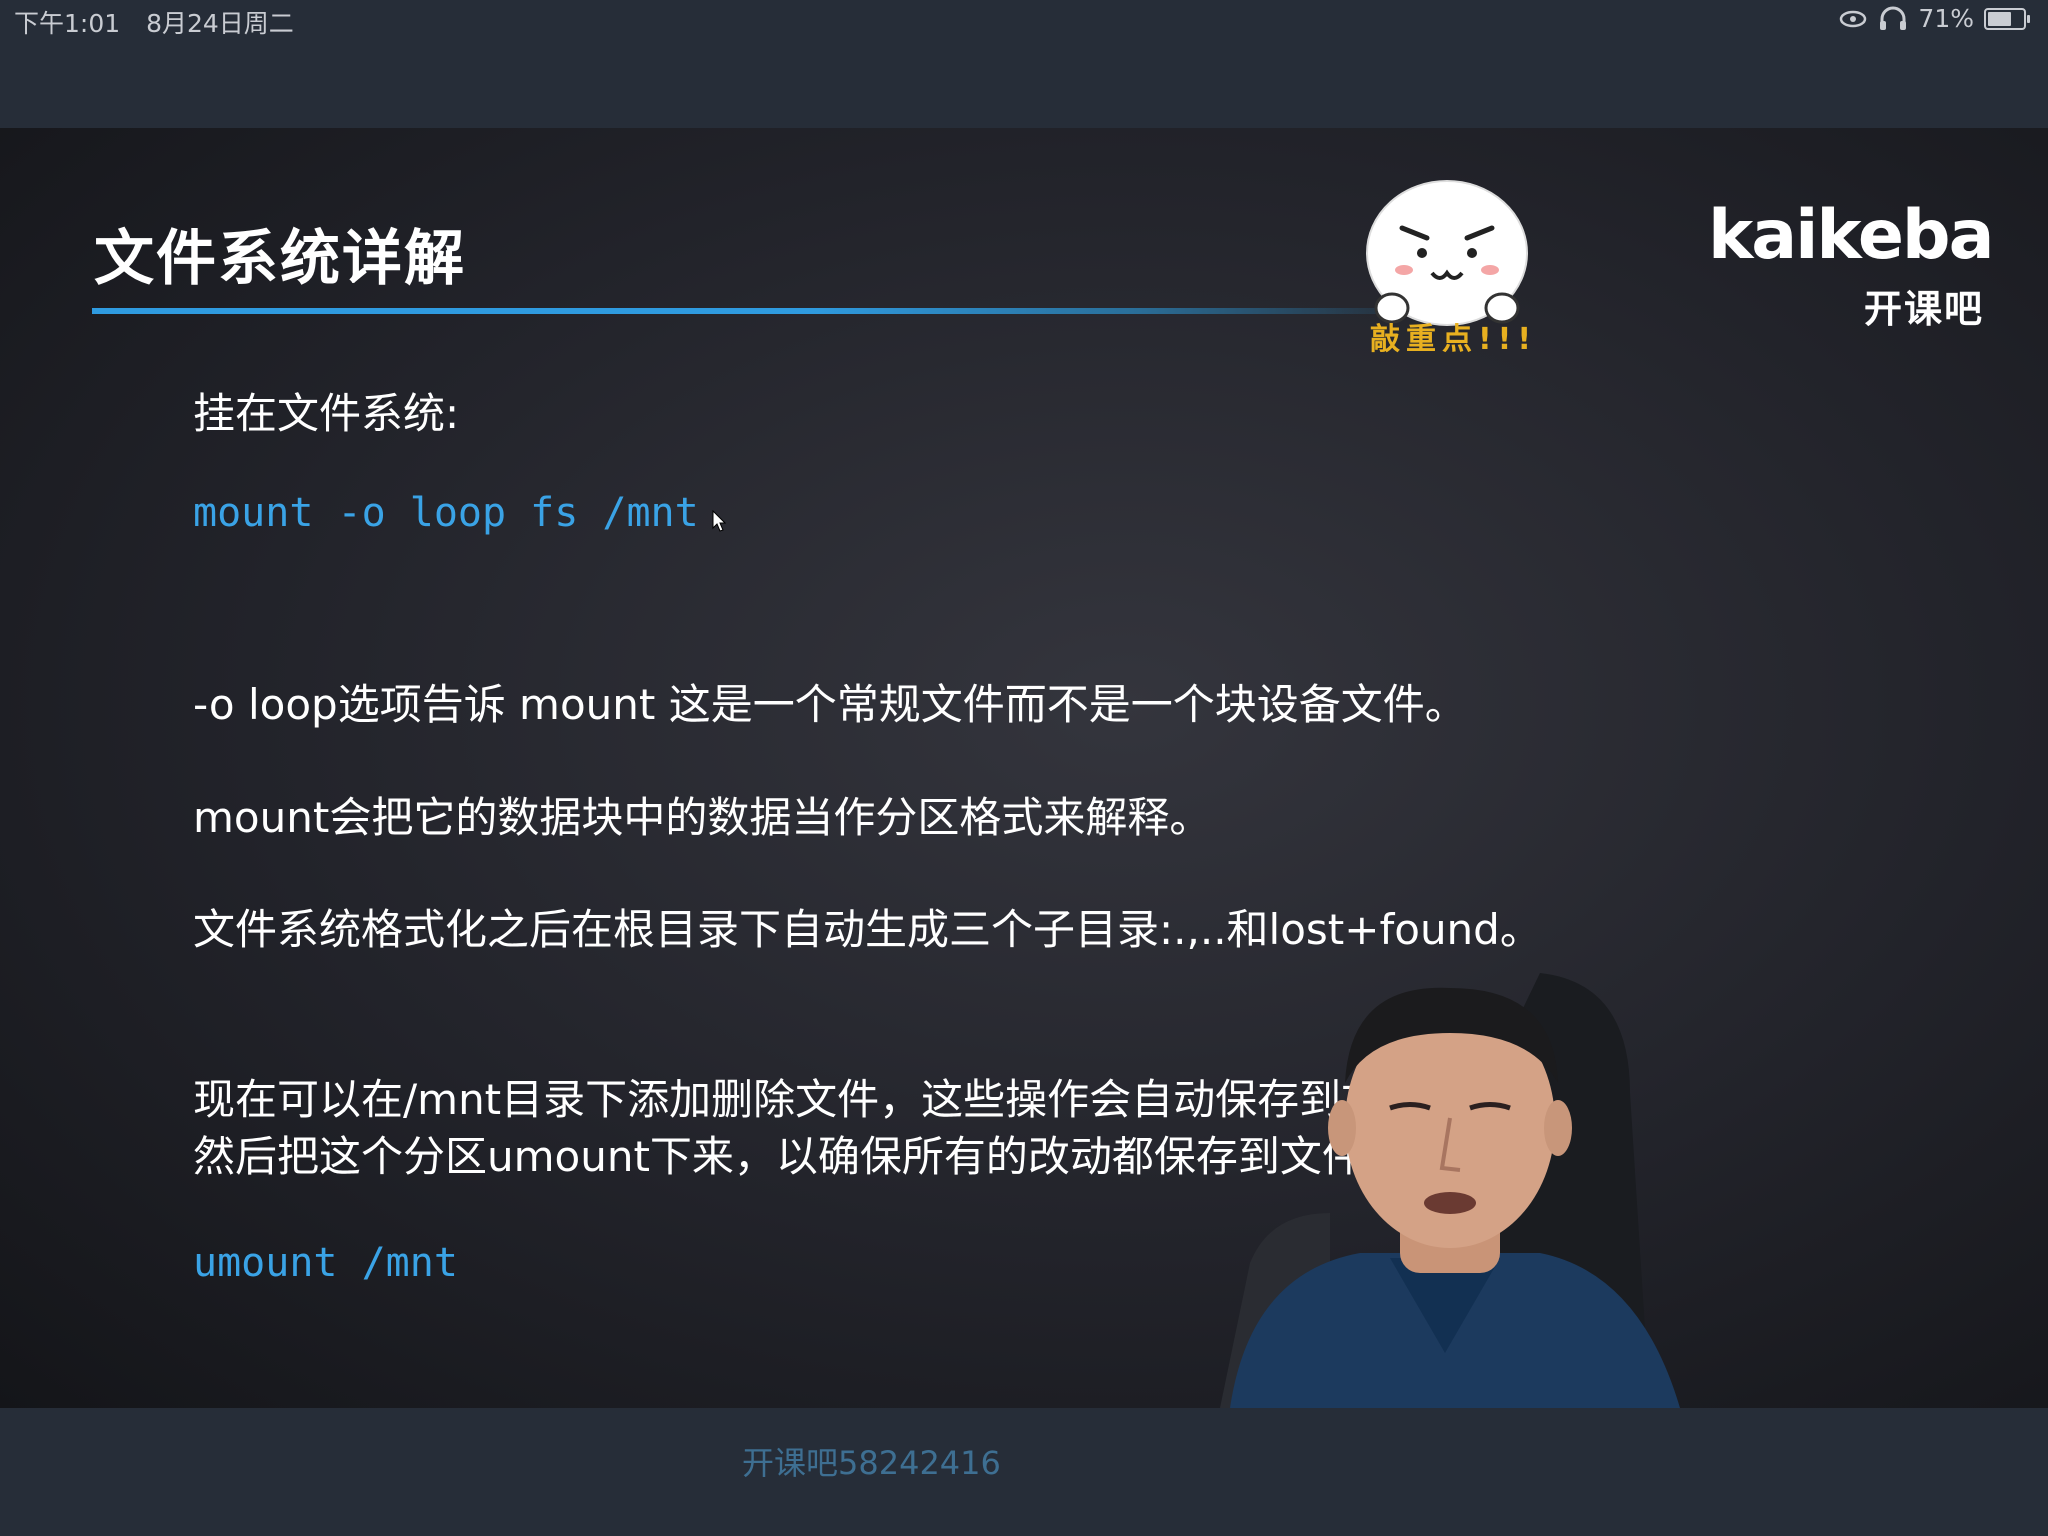  What do you see at coordinates (1853, 18) in the screenshot?
I see `screen-mirror-icon` at bounding box center [1853, 18].